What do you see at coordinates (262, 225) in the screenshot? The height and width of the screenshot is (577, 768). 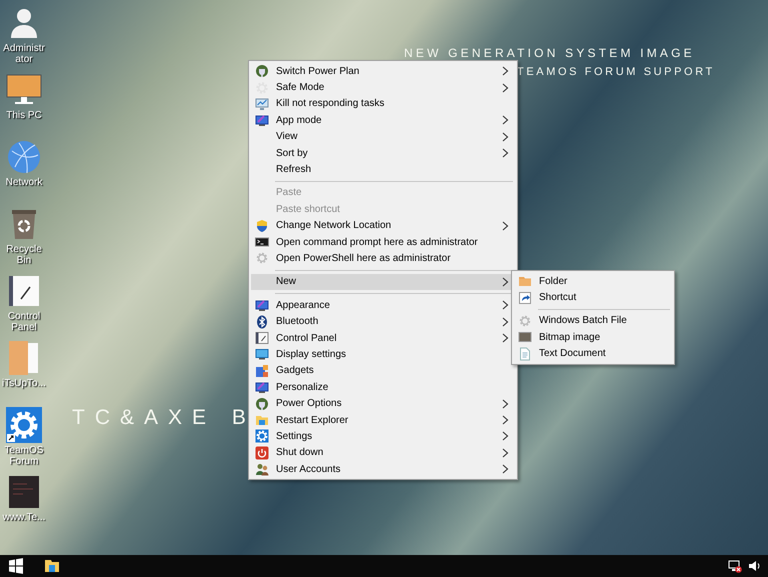 I see `shield-icon` at bounding box center [262, 225].